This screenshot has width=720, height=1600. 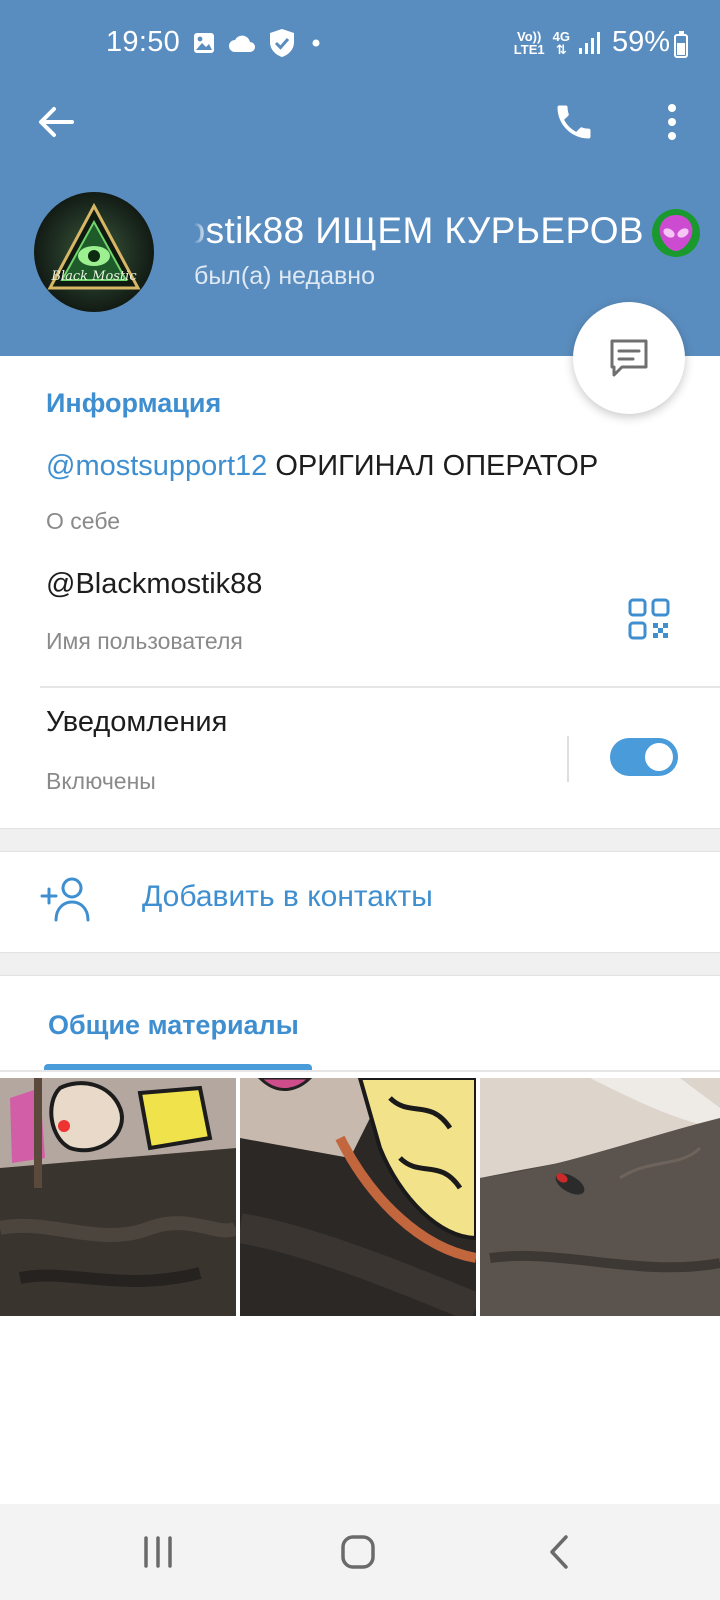 What do you see at coordinates (173, 1025) in the screenshot?
I see `tab-shared-media: Общие материалы` at bounding box center [173, 1025].